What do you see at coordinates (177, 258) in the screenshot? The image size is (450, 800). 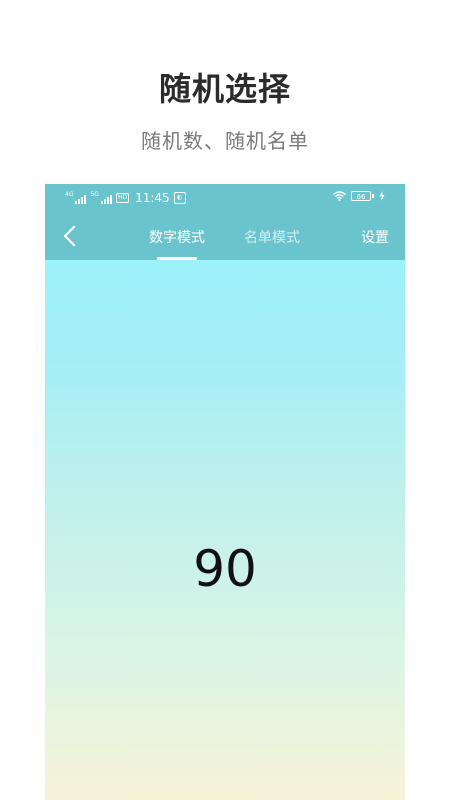 I see `active-tab-indicator` at bounding box center [177, 258].